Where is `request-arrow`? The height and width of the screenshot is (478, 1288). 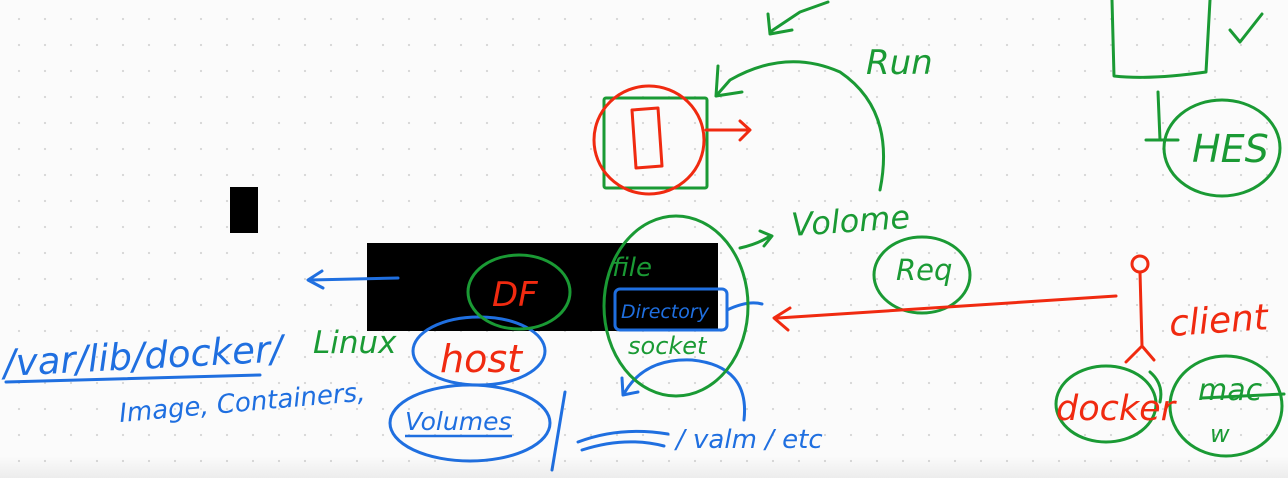 request-arrow is located at coordinates (945, 313).